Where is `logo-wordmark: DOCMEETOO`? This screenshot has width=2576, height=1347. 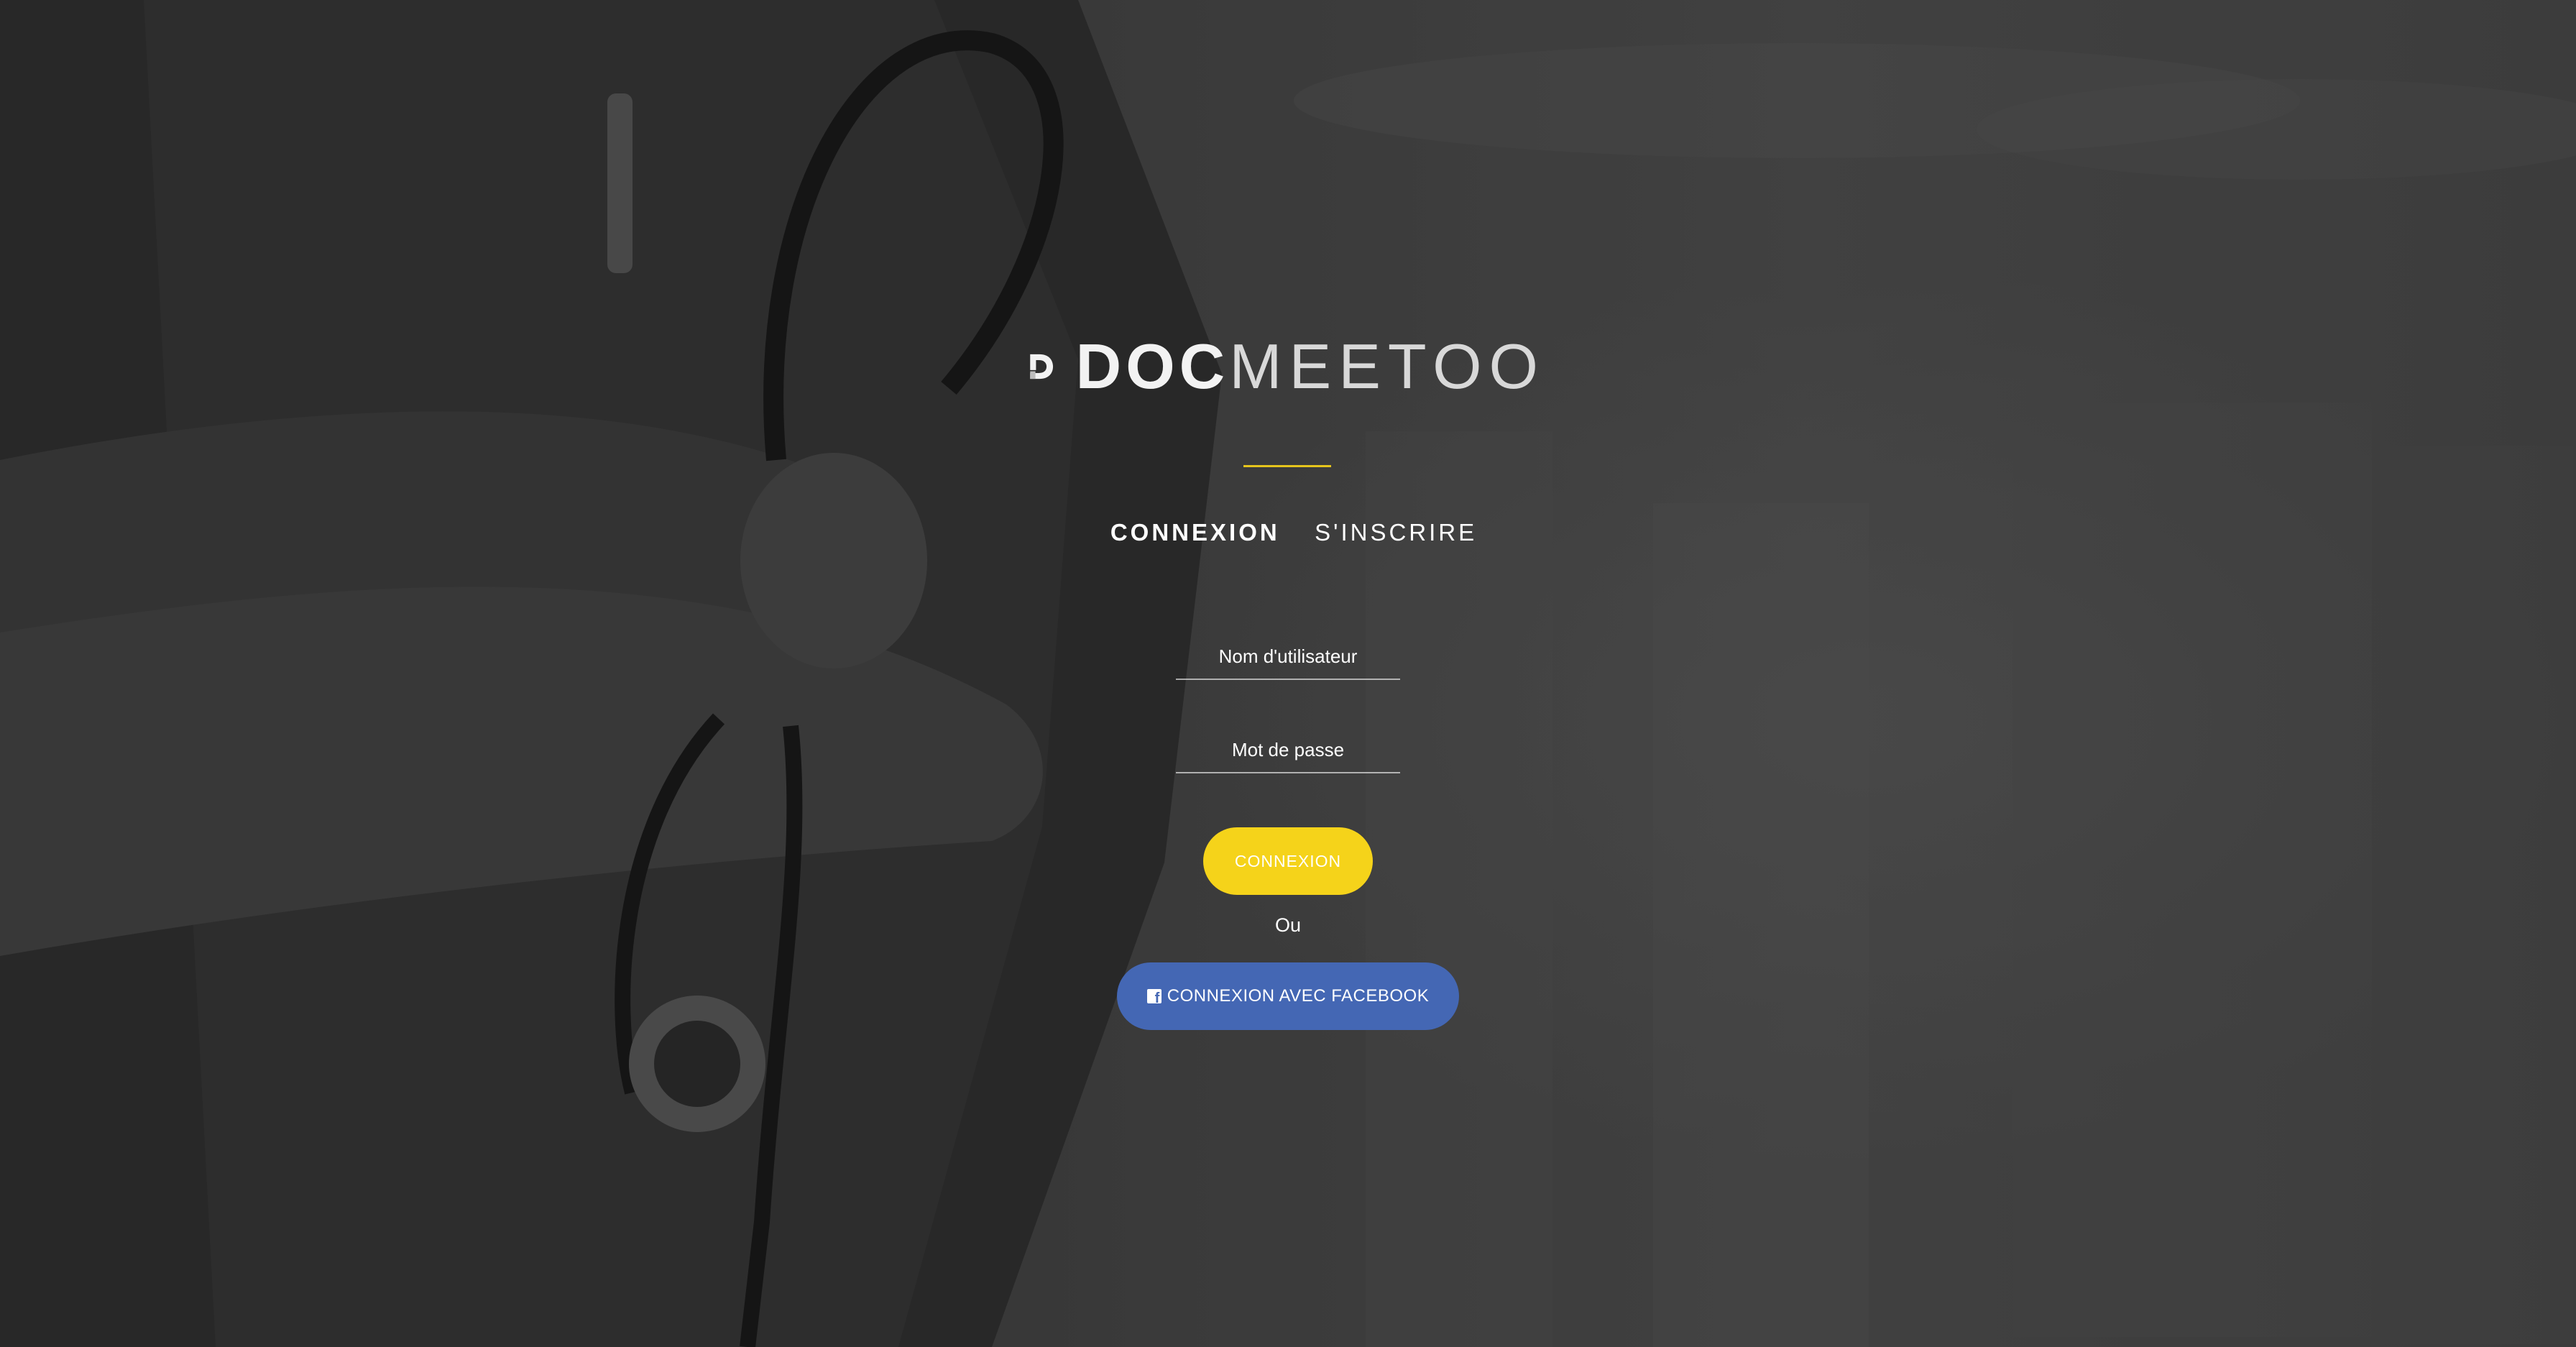
logo-wordmark: DOCMEETOO is located at coordinates (1310, 366).